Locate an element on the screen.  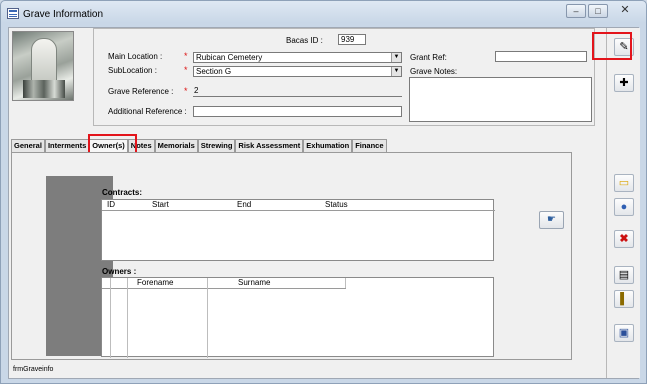
title-bar: Grave Information – □ ✕ is located at coordinates (323, 14).